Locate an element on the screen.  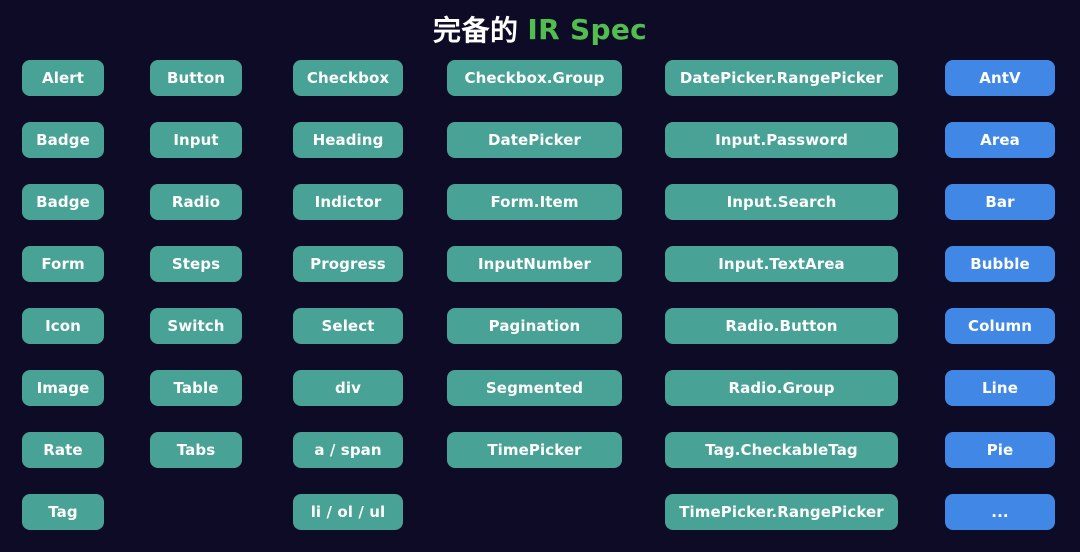
component-pill: Tabs is located at coordinates (196, 450).